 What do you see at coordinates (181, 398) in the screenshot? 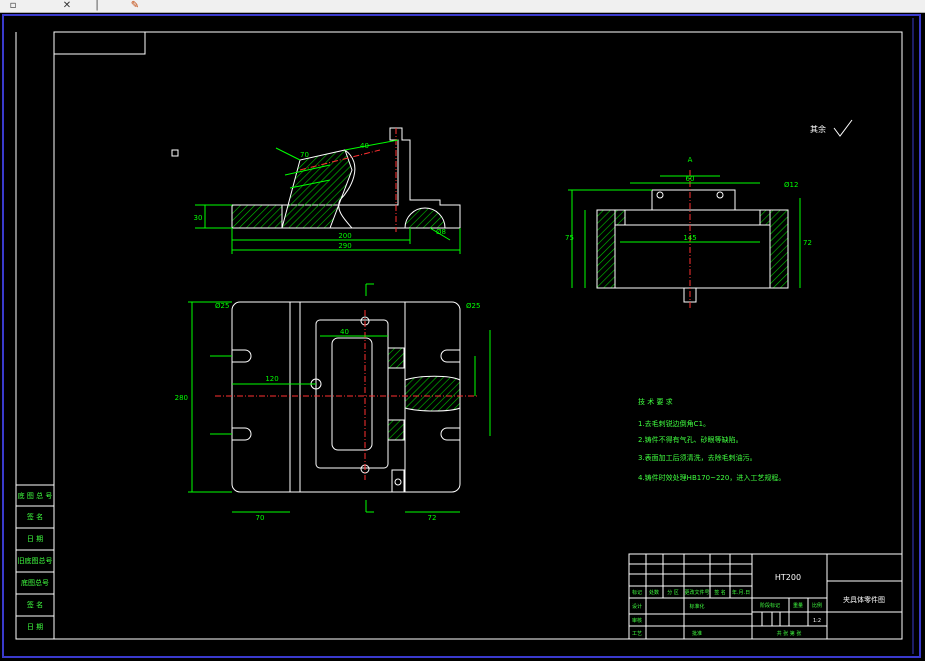
I see `dim-top-height: 280` at bounding box center [181, 398].